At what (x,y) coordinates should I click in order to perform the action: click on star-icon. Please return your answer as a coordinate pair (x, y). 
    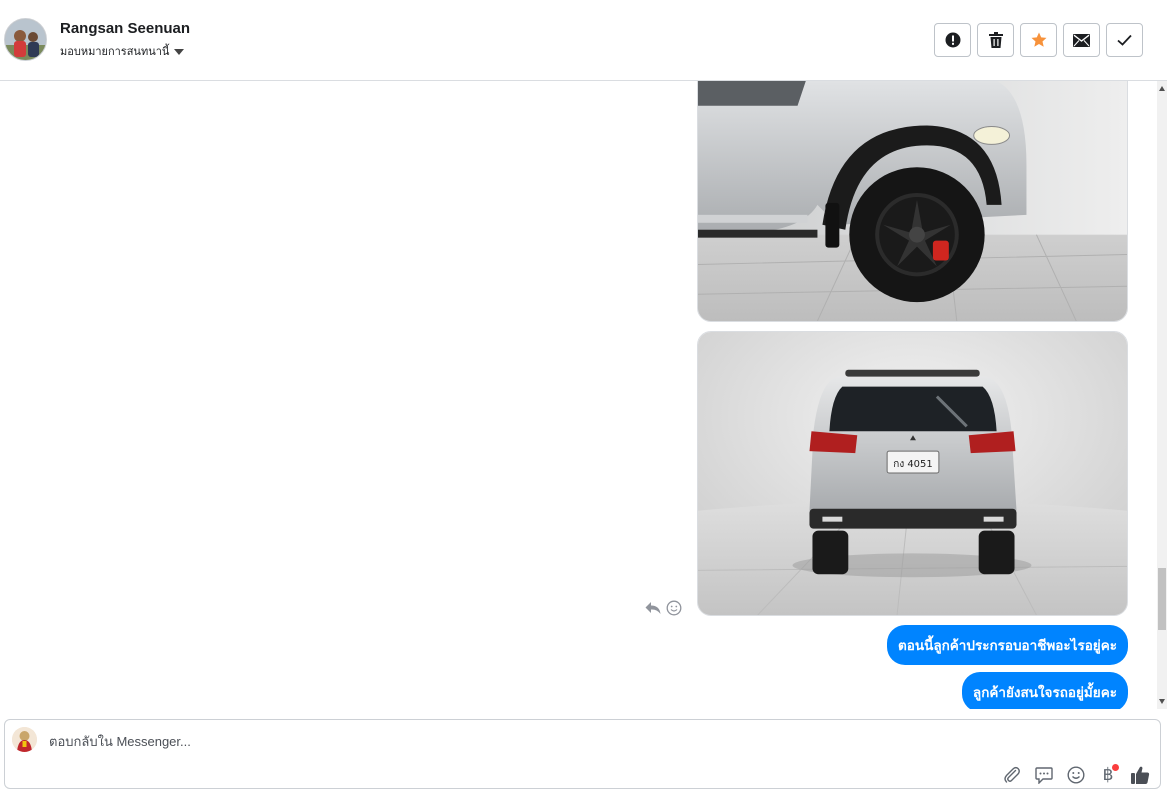
    Looking at the image, I should click on (1038, 39).